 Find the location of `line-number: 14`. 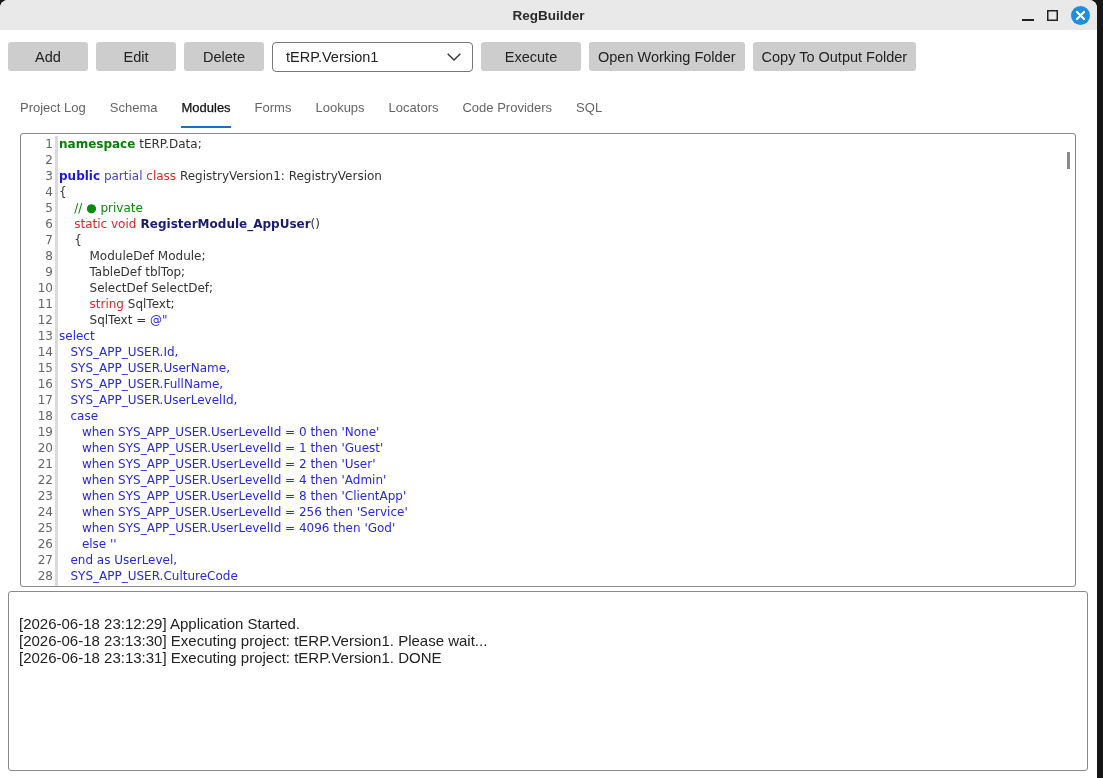

line-number: 14 is located at coordinates (45, 352).